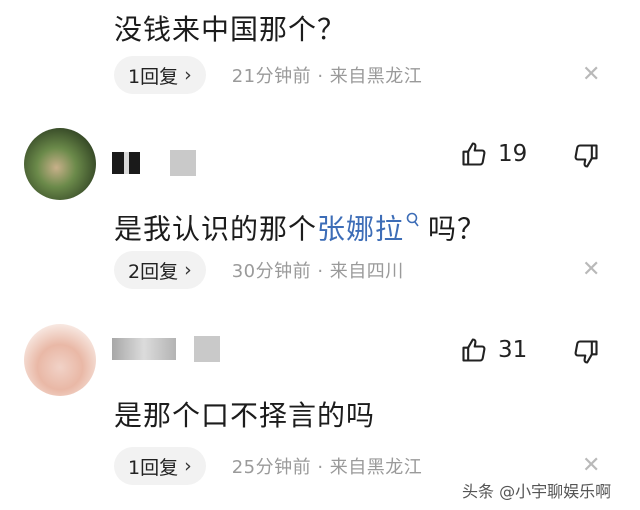 The width and height of the screenshot is (640, 510). I want to click on mention-link: 张娜拉, so click(360, 228).